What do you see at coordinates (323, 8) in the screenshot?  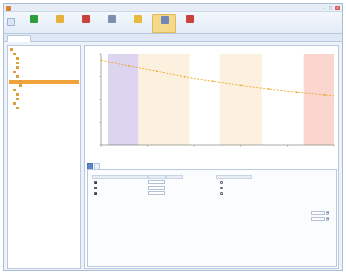 I see `minimize-icon: –` at bounding box center [323, 8].